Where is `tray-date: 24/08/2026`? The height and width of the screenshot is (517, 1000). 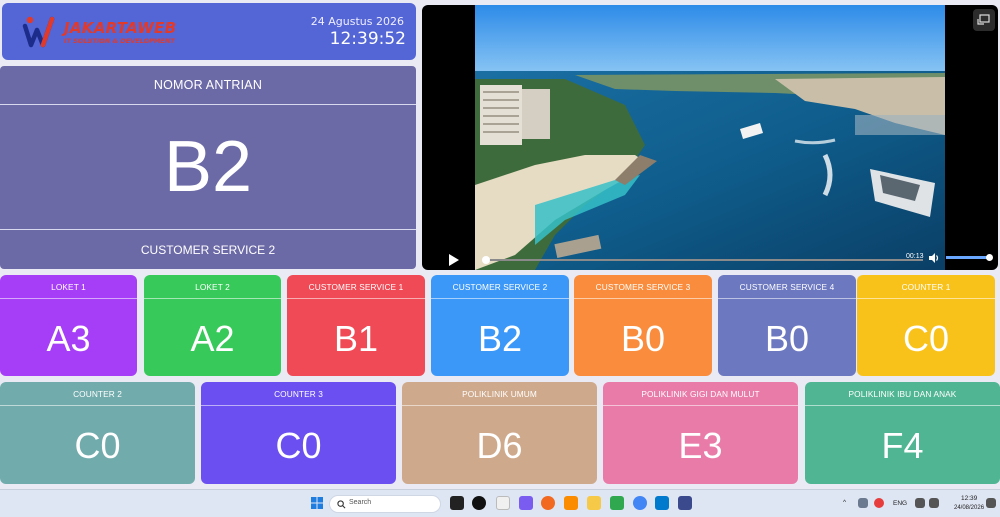 tray-date: 24/08/2026 is located at coordinates (969, 508).